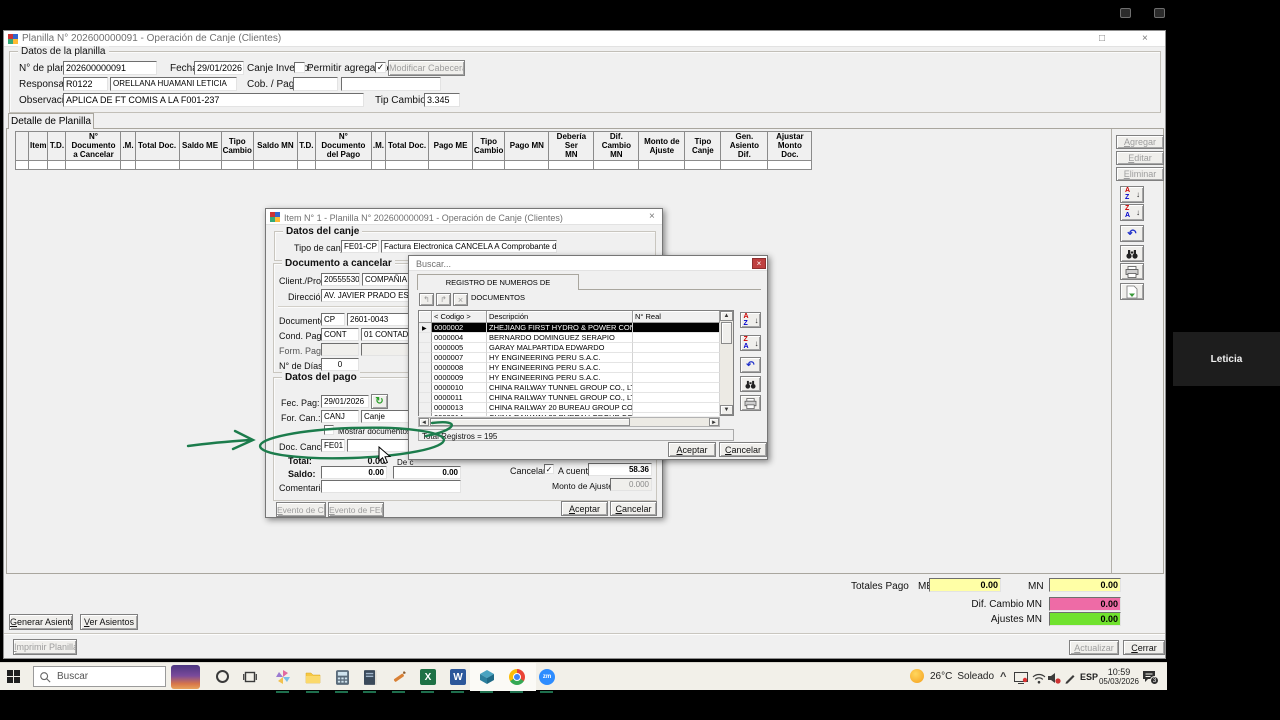  Describe the element at coordinates (1119, 677) in the screenshot. I see `clock: 10:59 05/03/2026` at that location.